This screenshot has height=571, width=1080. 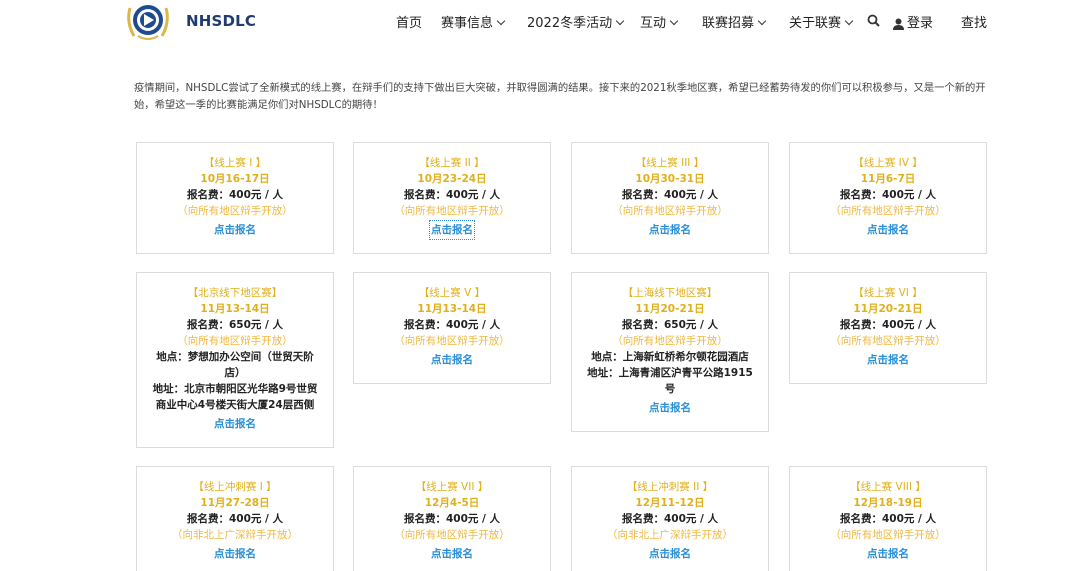 What do you see at coordinates (235, 179) in the screenshot?
I see `event-date: 10月16-17日` at bounding box center [235, 179].